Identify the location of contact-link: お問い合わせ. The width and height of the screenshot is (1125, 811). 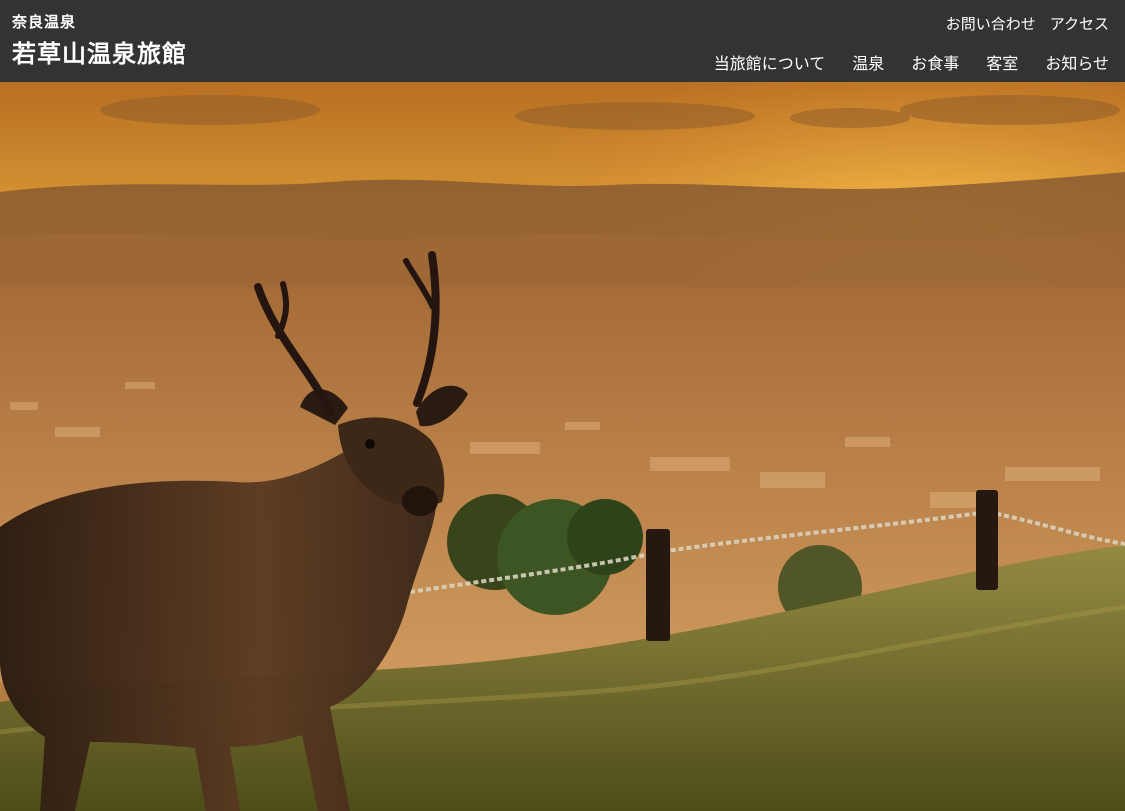
(991, 23).